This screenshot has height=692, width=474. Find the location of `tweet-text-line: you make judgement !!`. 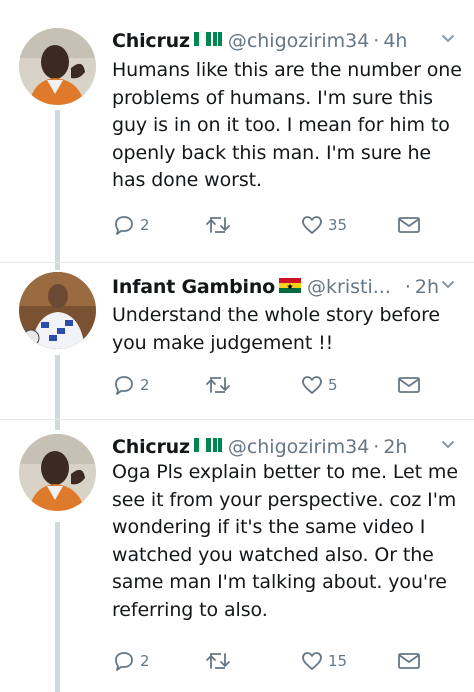

tweet-text-line: you make judgement !! is located at coordinates (223, 342).